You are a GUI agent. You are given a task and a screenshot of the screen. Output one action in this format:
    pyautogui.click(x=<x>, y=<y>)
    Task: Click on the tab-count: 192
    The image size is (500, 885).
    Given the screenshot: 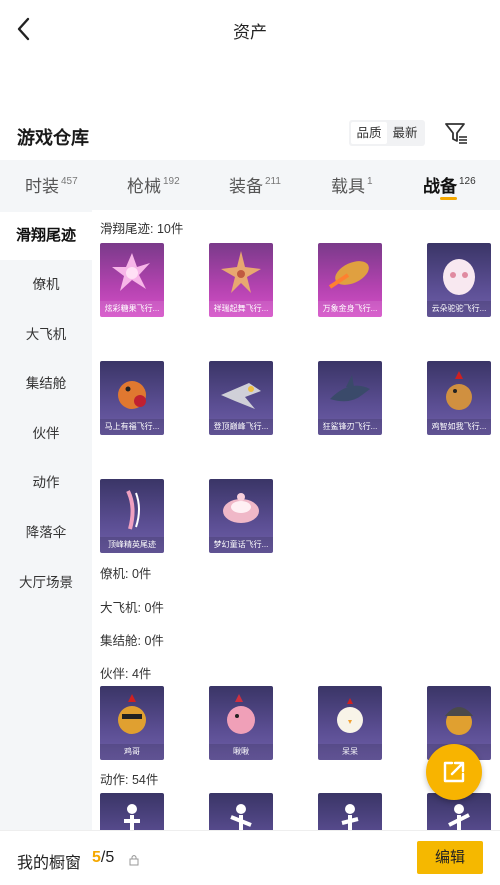 What is the action you would take?
    pyautogui.click(x=171, y=181)
    